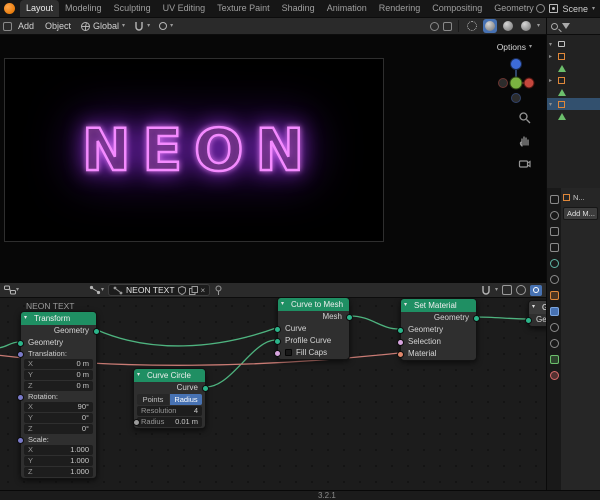 The width and height of the screenshot is (600, 500). I want to click on fill-caps-checkbox, so click(288, 352).